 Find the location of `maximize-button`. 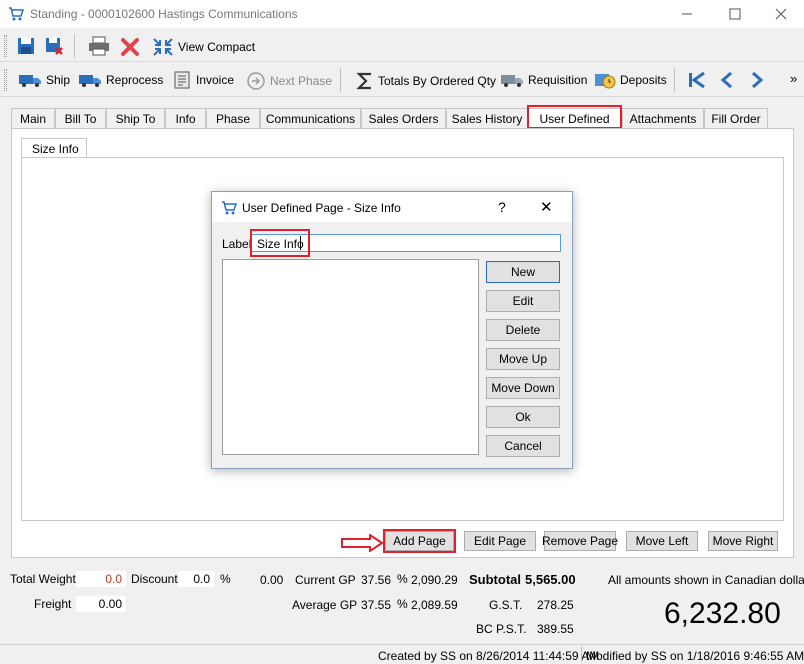

maximize-button is located at coordinates (735, 14).